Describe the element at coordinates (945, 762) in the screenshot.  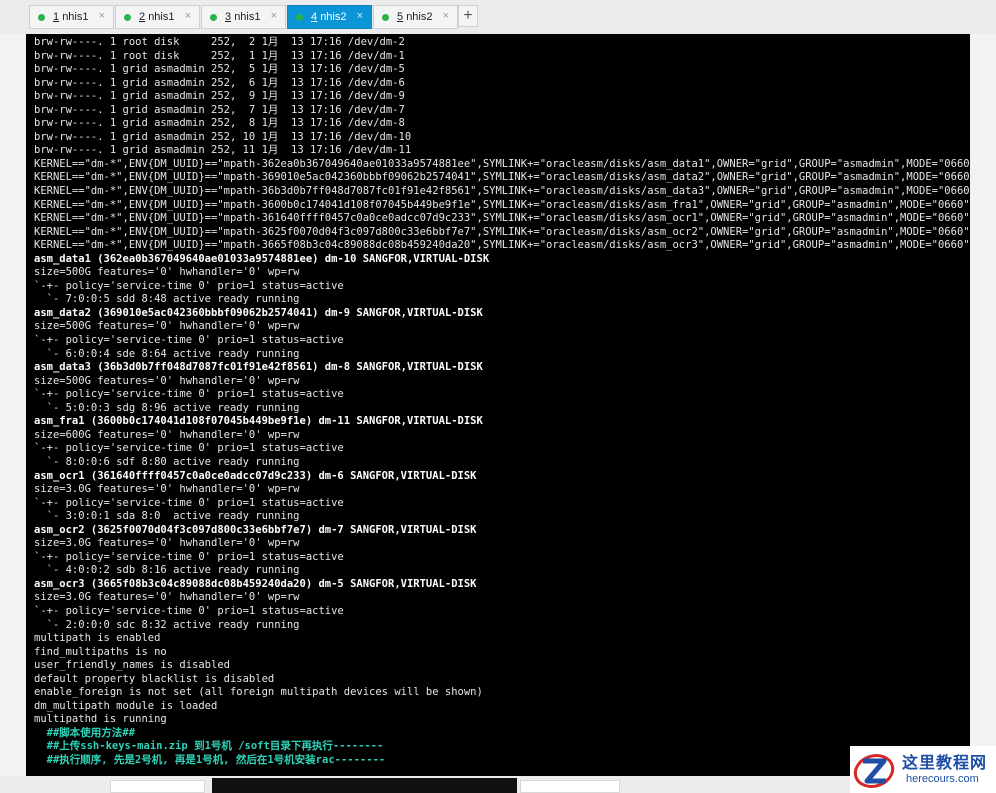
I see `watermark-title: 这里教程网` at that location.